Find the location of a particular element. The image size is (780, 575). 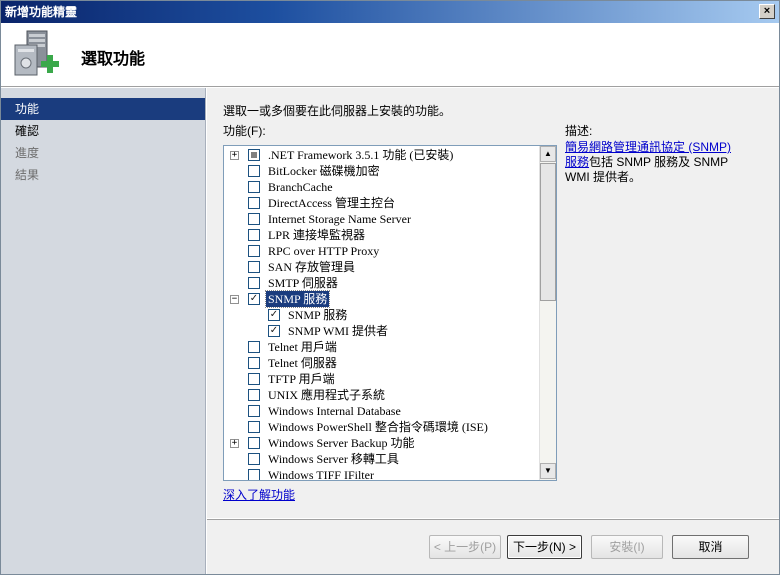

feature-label: Windows Server 移轉工具 is located at coordinates (333, 459).